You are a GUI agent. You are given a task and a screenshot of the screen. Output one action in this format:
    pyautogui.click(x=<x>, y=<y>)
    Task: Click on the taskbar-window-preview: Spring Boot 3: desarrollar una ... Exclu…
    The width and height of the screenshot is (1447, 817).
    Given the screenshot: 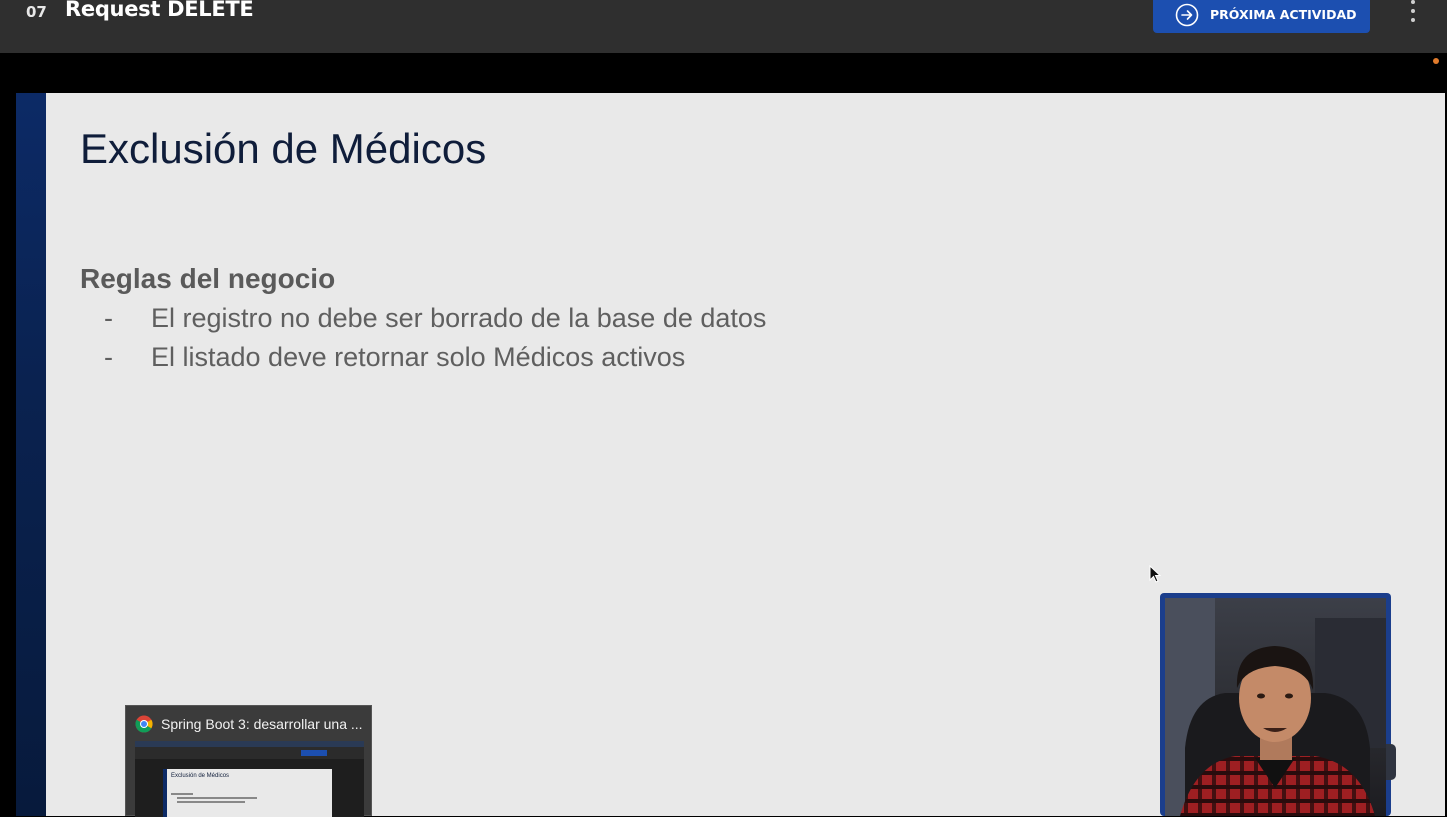 What is the action you would take?
    pyautogui.click(x=248, y=761)
    